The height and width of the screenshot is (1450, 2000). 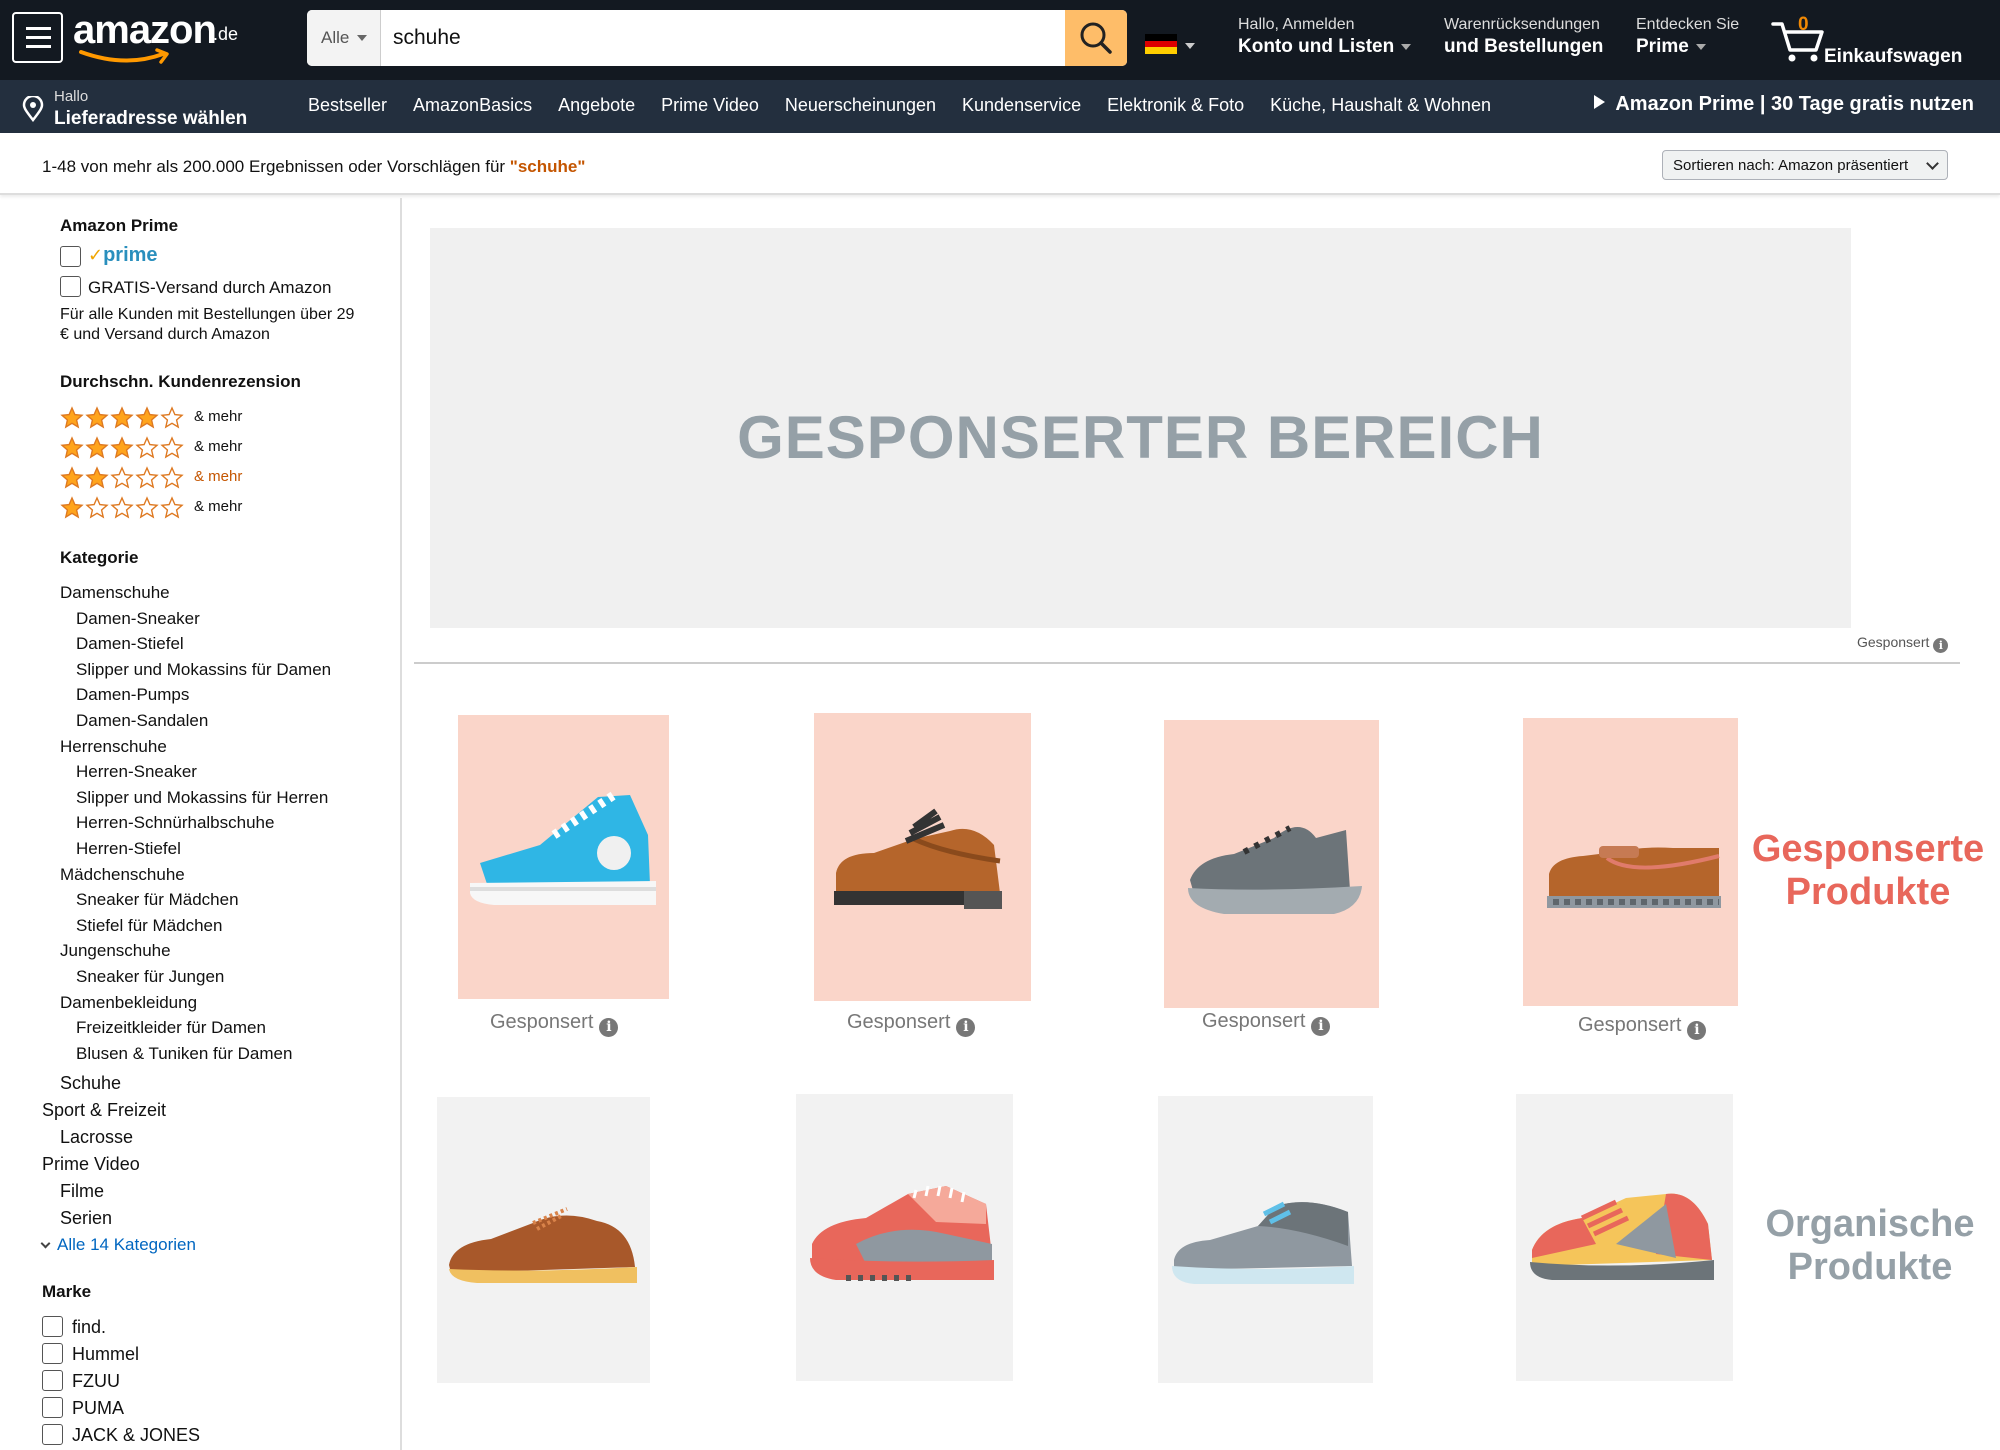 I want to click on all-categories-link: Alle 14 Kategorien, so click(x=118, y=1245).